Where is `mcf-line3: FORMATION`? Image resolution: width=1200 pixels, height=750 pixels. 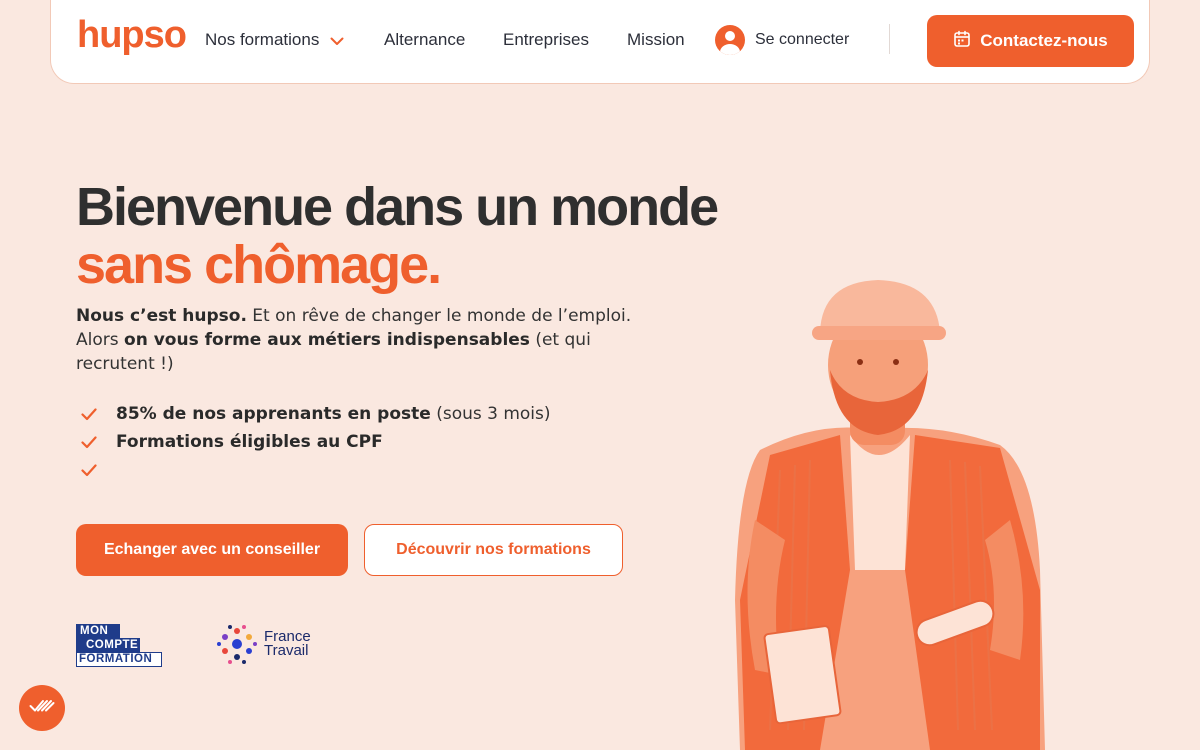
mcf-line3: FORMATION is located at coordinates (119, 659).